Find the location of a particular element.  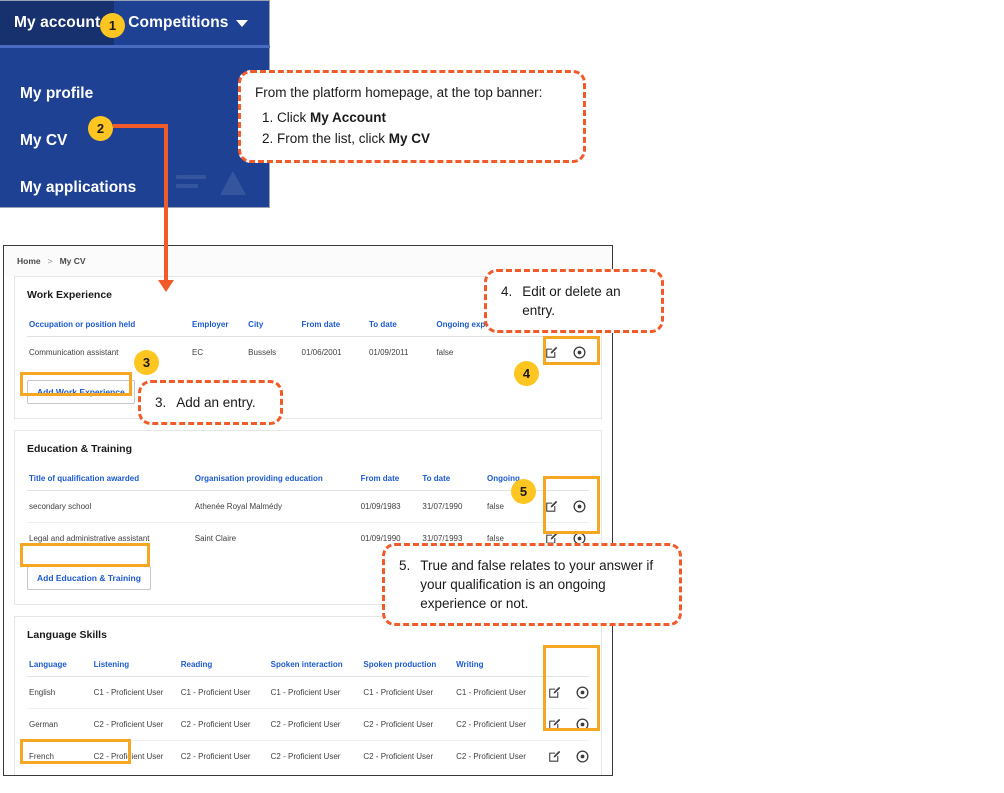

cell-reading: C1 - Proficient User is located at coordinates (223, 692).